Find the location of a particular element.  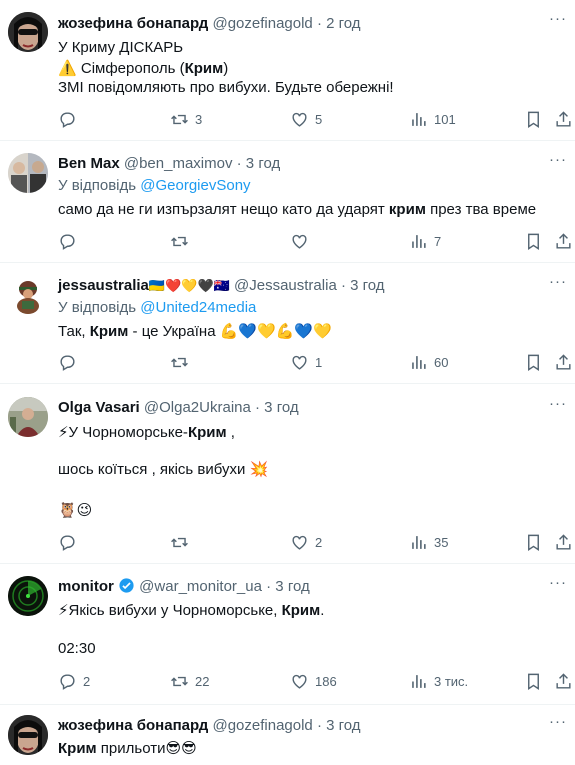

views-button: 60 is located at coordinates (428, 362).